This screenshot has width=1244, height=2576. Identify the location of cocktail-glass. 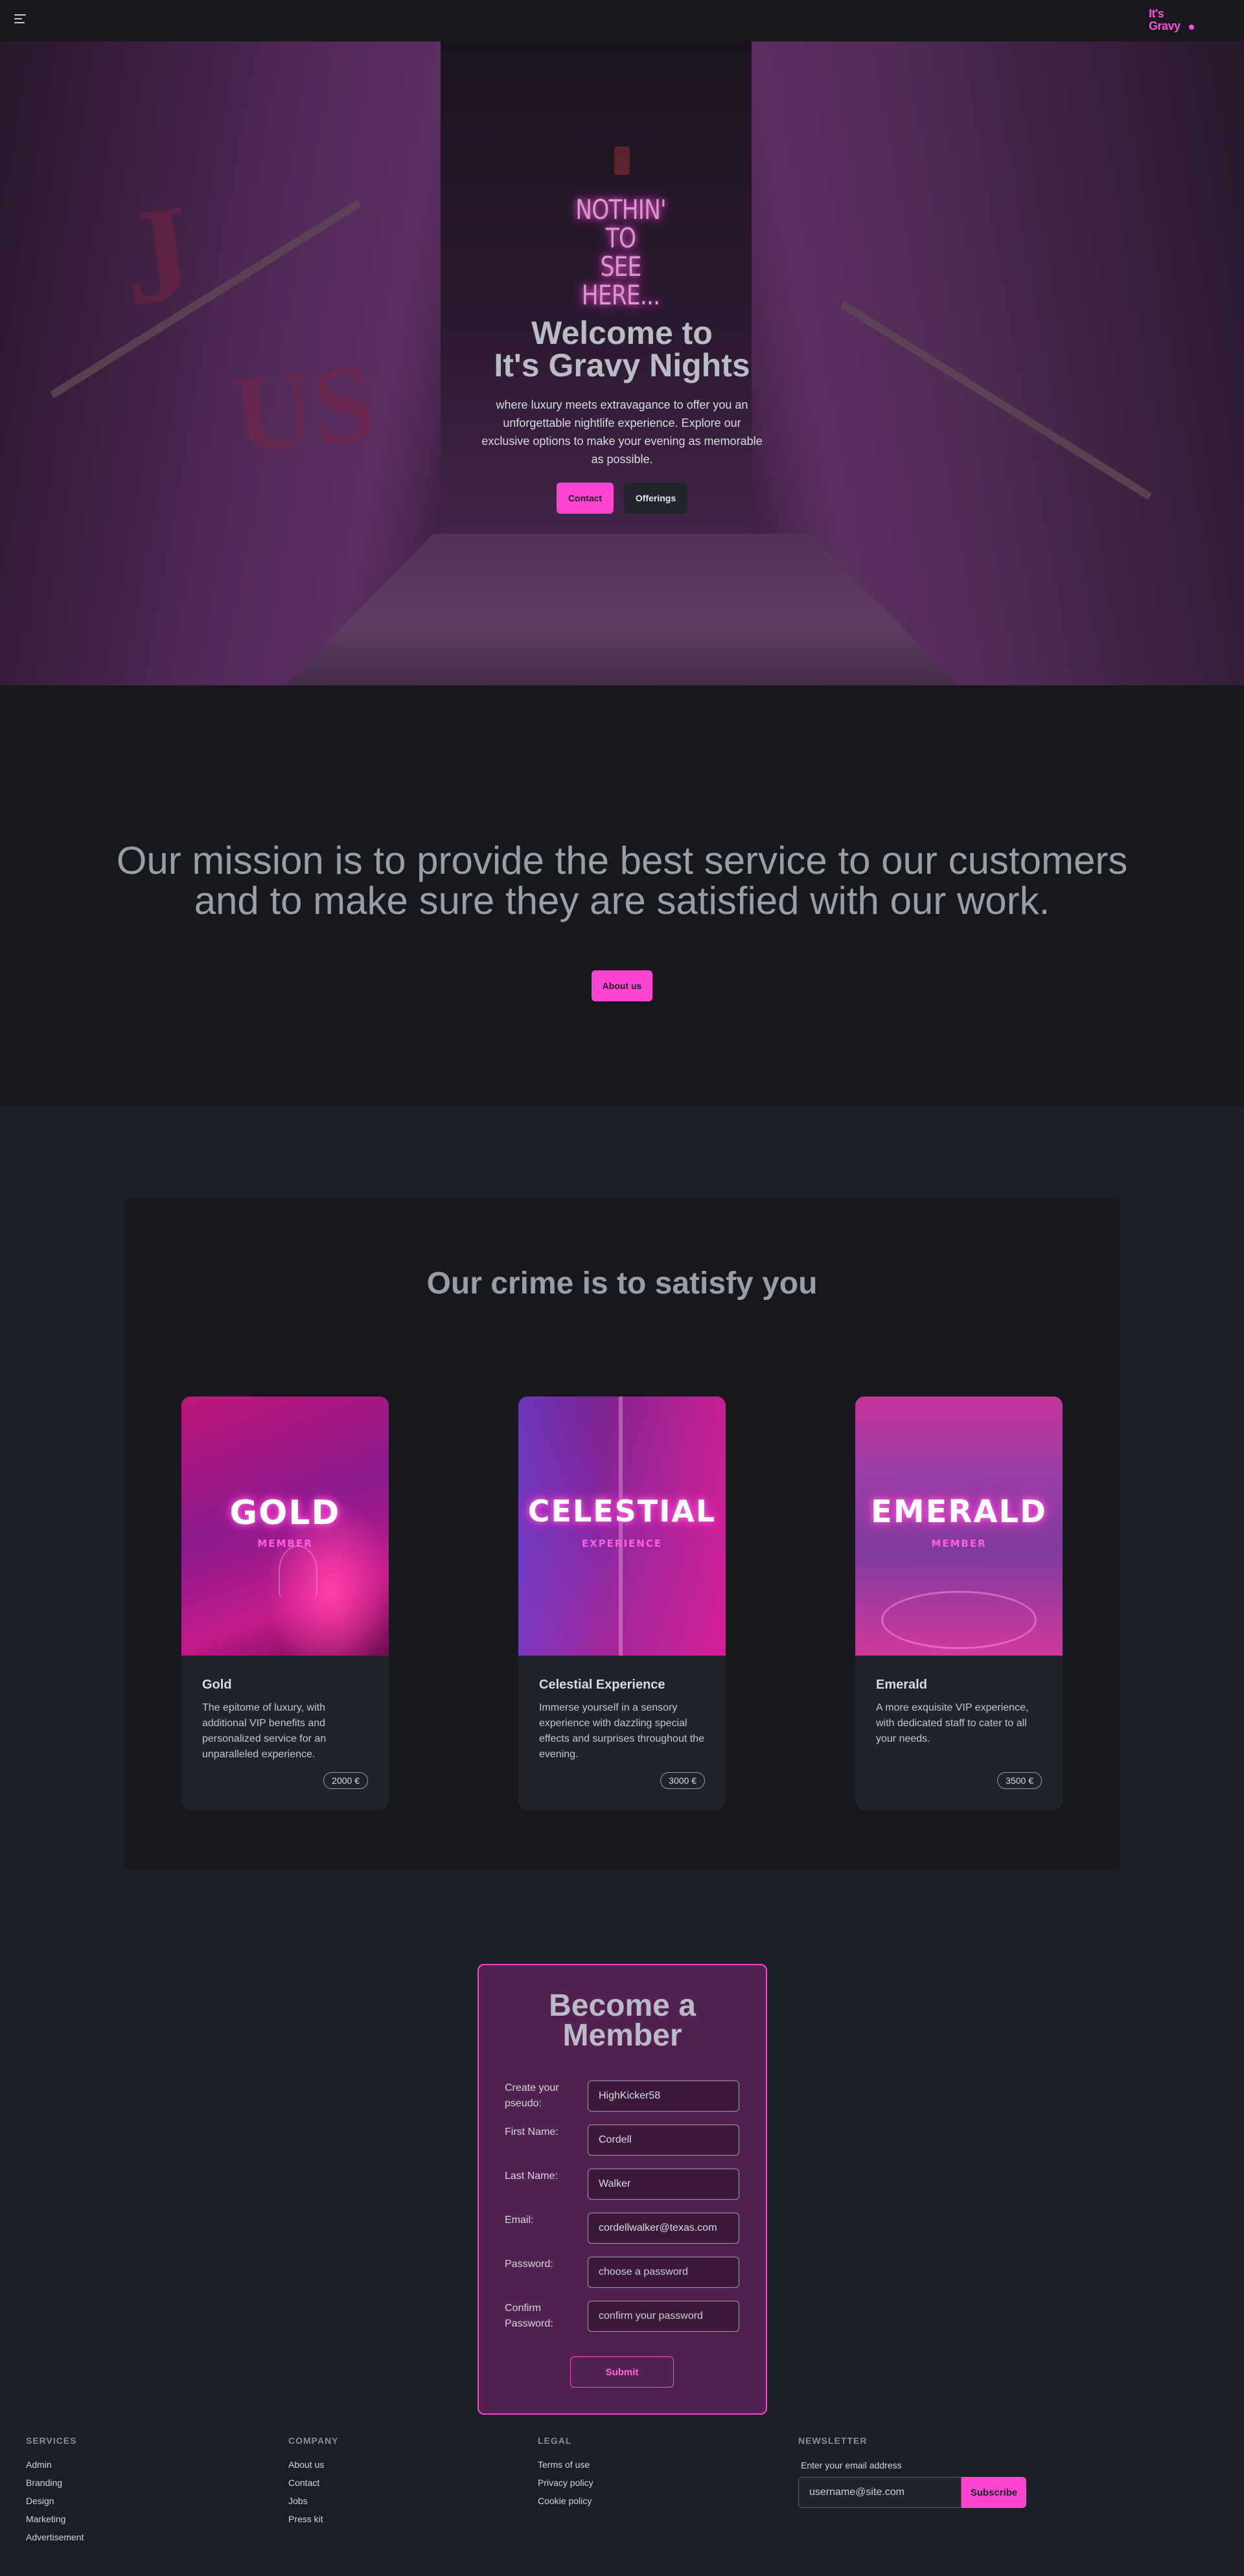
(298, 1571).